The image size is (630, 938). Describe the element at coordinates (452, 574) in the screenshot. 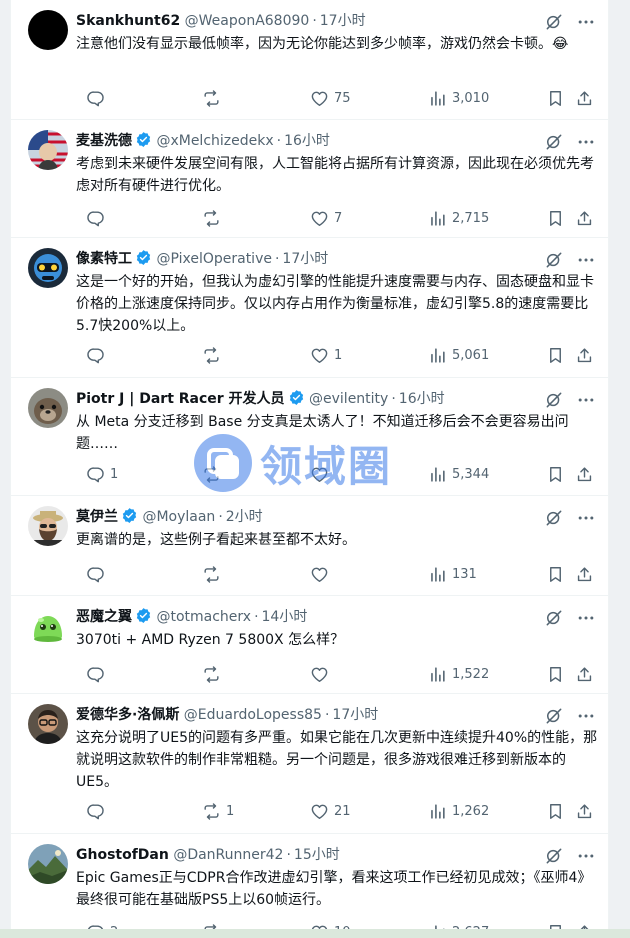

I see `views-button: 131` at that location.